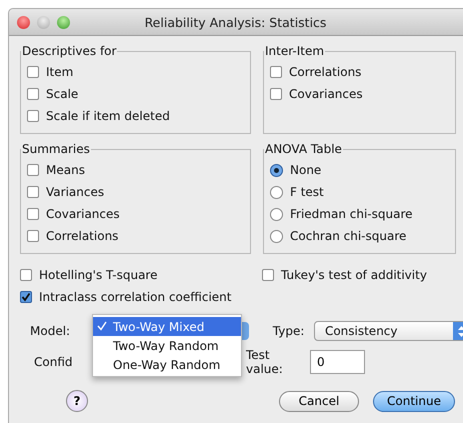 This screenshot has height=423, width=463. What do you see at coordinates (319, 401) in the screenshot?
I see `cancel-button: Cancel` at bounding box center [319, 401].